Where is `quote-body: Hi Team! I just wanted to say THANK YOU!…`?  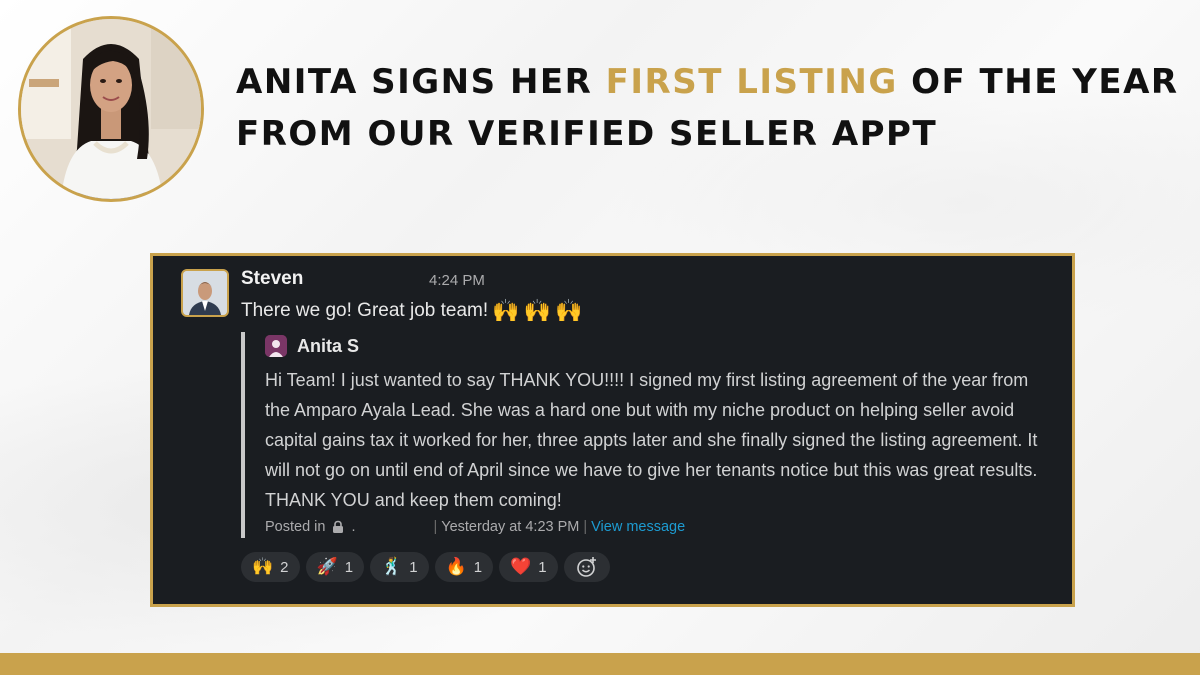
quote-body: Hi Team! I just wanted to say THANK YOU!… is located at coordinates (651, 440).